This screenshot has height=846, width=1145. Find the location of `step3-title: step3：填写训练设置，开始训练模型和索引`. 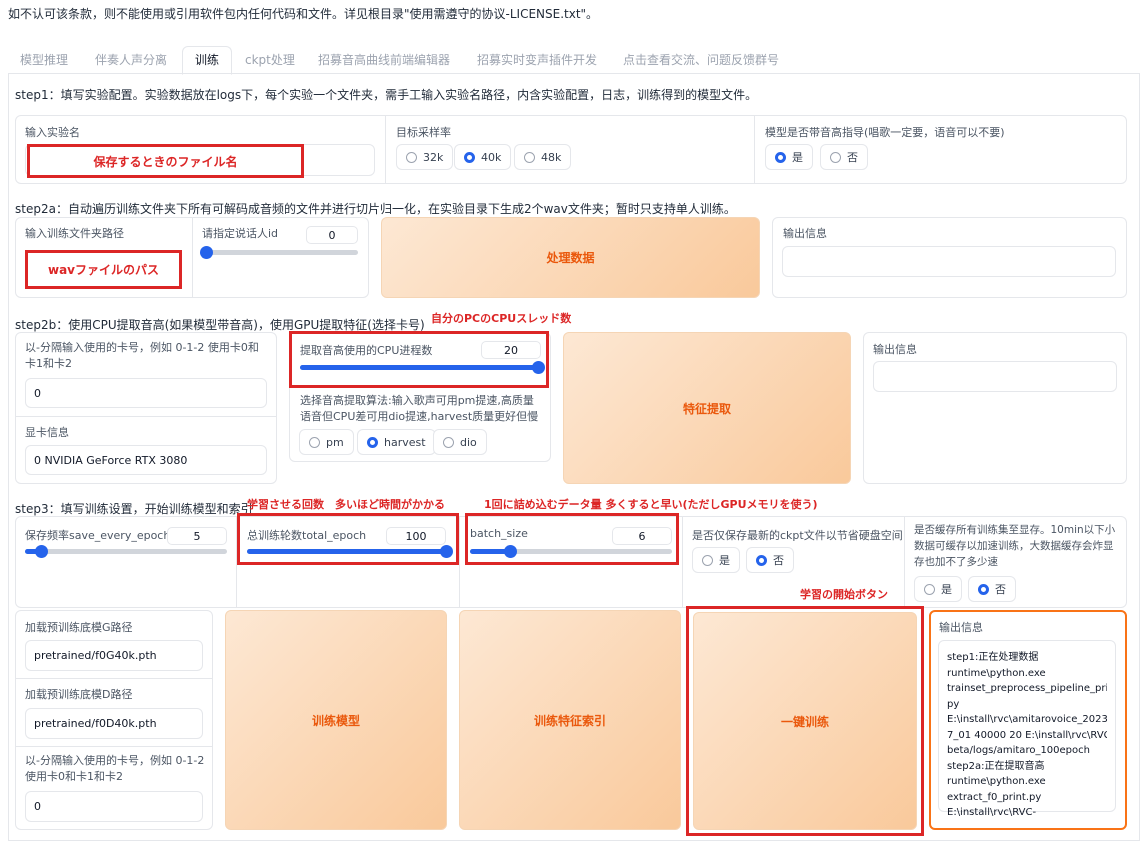

step3-title: step3：填写训练设置，开始训练模型和索引 is located at coordinates (134, 509).